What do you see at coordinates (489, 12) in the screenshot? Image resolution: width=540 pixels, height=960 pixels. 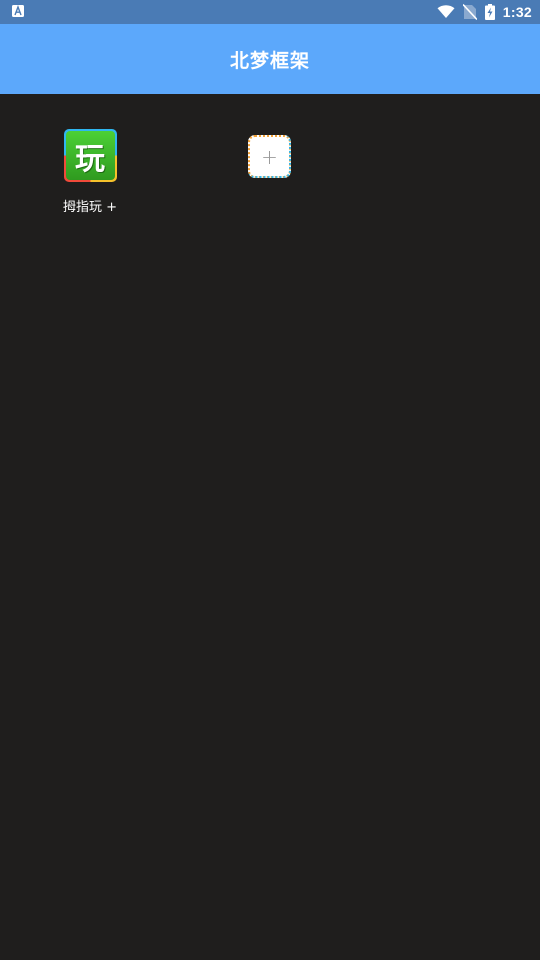 I see `battery-charging-icon` at bounding box center [489, 12].